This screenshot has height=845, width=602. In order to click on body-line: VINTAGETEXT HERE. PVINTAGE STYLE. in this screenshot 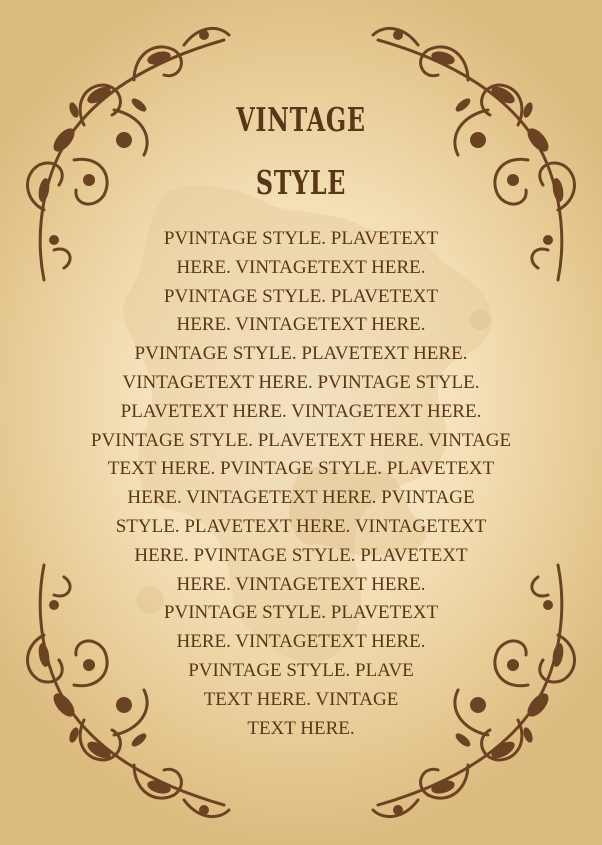, I will do `click(301, 382)`.